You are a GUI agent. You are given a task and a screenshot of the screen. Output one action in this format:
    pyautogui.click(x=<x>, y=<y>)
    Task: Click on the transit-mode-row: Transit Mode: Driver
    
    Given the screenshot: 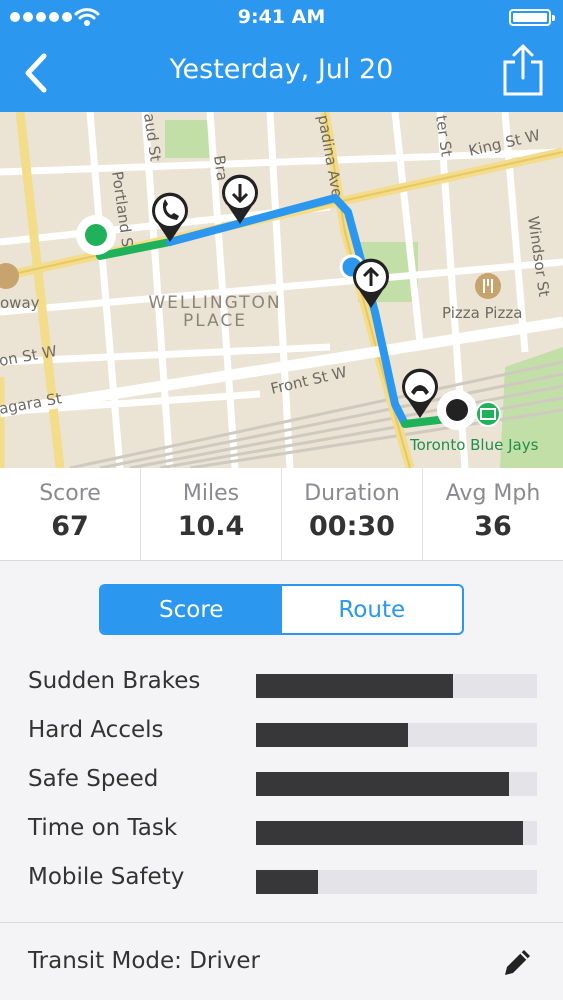 What is the action you would take?
    pyautogui.click(x=281, y=961)
    